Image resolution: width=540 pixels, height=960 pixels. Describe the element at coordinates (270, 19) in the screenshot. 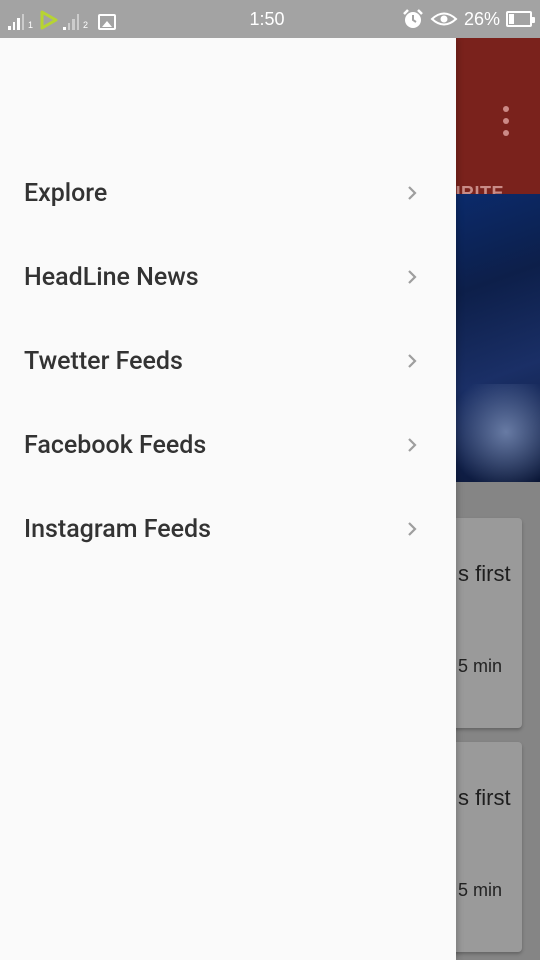

I see `status-bar: 1 2 1:50 26%` at that location.